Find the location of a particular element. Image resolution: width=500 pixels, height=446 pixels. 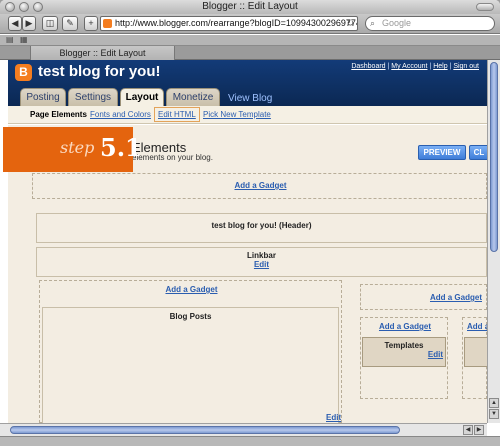

add-gadget-sidebar-link: Add a Gadget is located at coordinates (456, 297).